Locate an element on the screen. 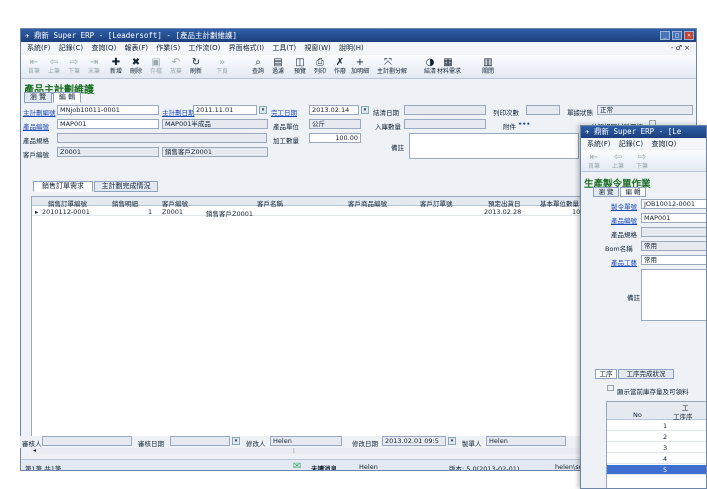 Image resolution: width=707 pixels, height=489 pixels. toolbar-button-11: ▤ 過濾 is located at coordinates (278, 67).